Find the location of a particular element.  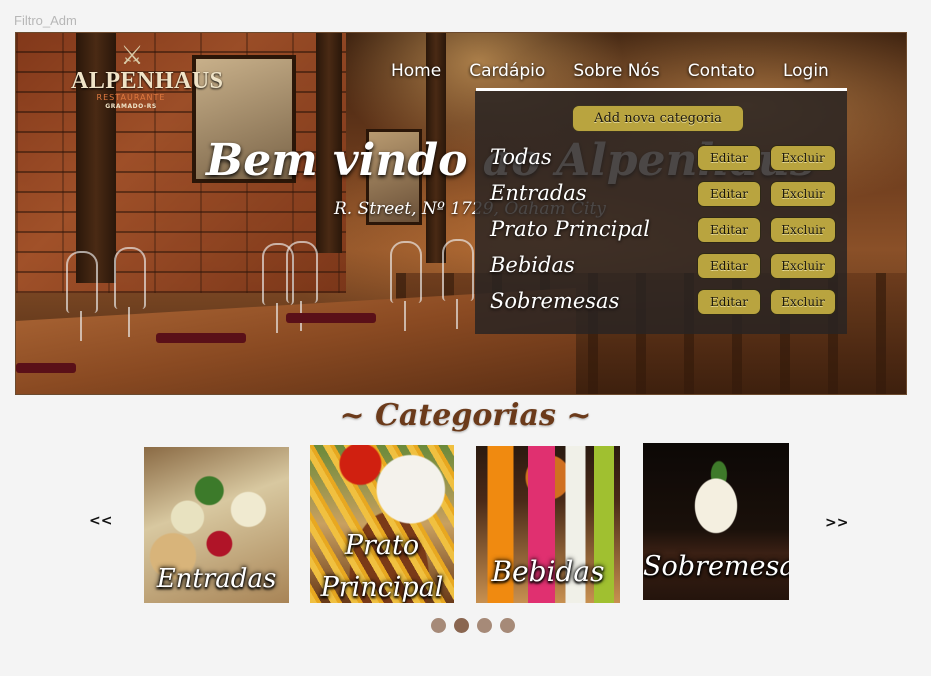

category-card-entradas: Entradas is located at coordinates (216, 525).